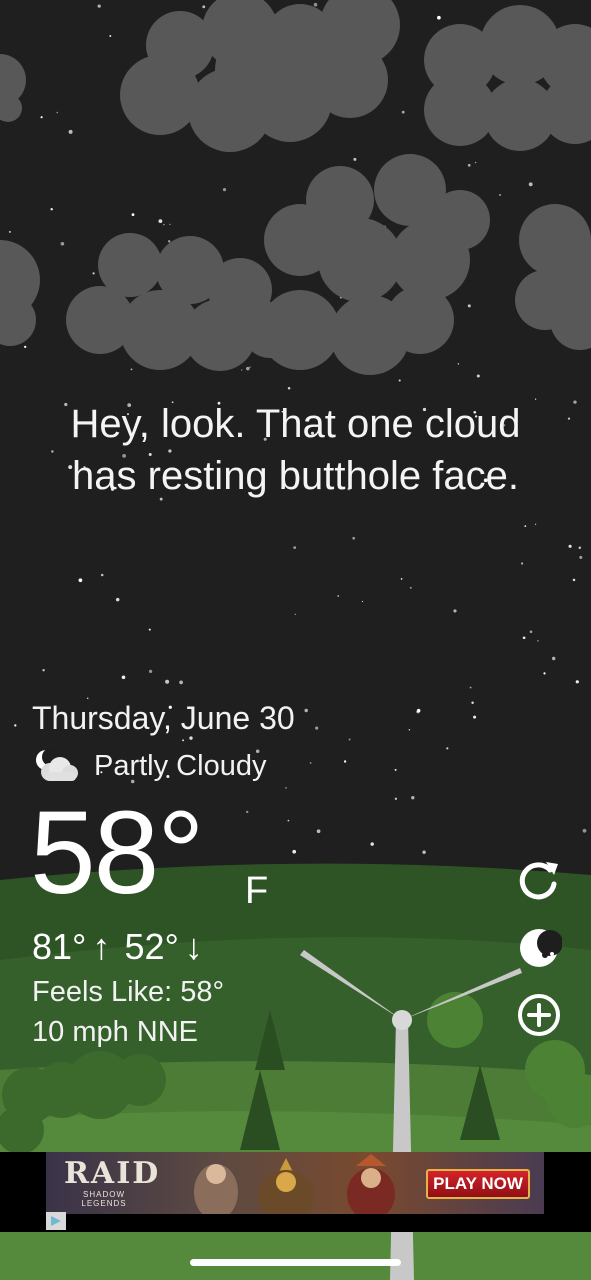  Describe the element at coordinates (59, 946) in the screenshot. I see `high-temperature: 81°` at that location.